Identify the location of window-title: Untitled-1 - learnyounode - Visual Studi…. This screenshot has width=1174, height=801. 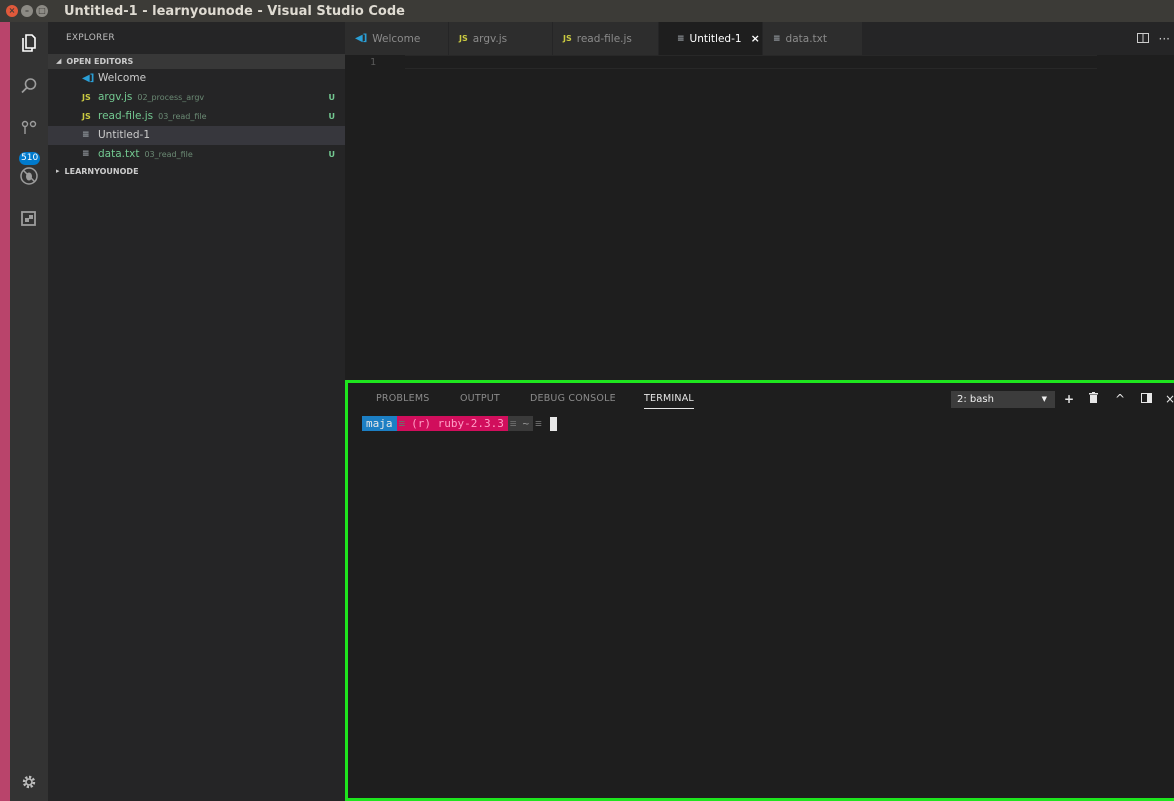
(234, 11).